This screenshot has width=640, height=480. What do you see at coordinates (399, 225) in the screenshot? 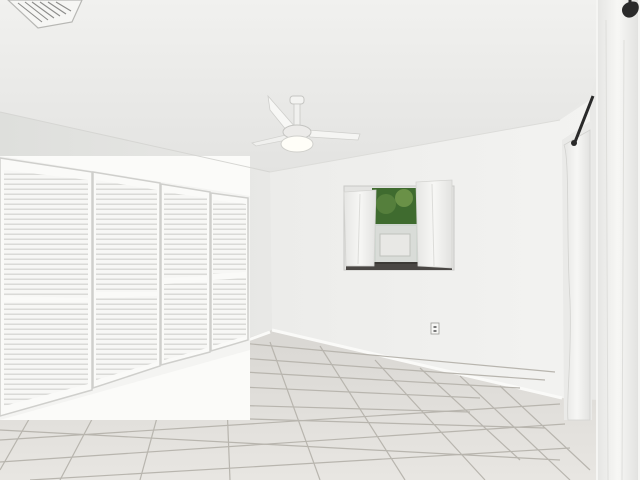
I see `window` at bounding box center [399, 225].